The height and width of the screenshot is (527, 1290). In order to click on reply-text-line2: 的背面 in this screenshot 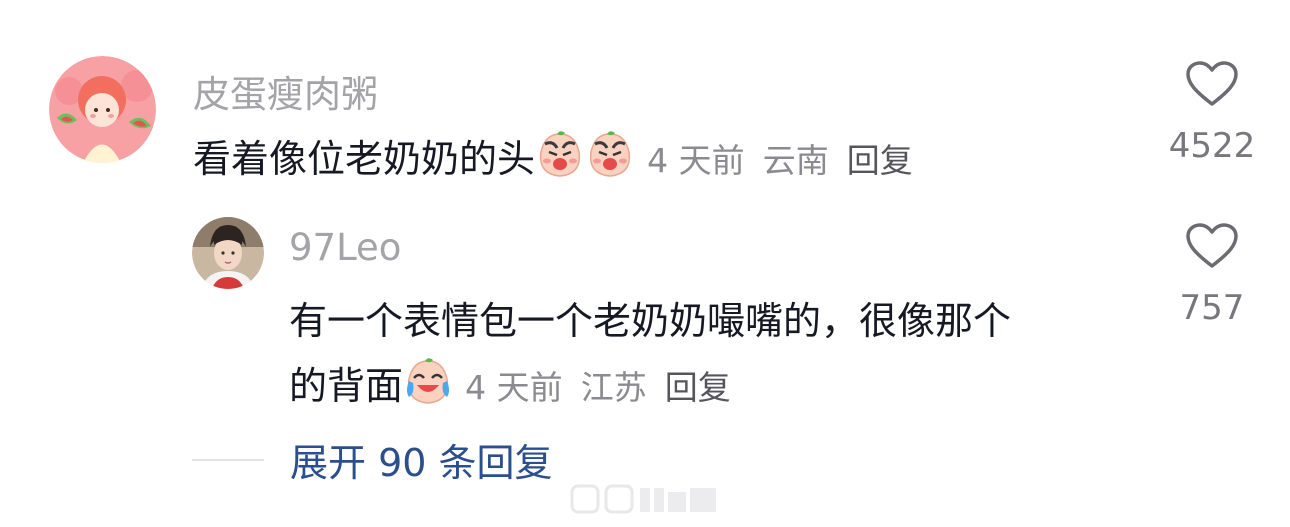, I will do `click(346, 386)`.